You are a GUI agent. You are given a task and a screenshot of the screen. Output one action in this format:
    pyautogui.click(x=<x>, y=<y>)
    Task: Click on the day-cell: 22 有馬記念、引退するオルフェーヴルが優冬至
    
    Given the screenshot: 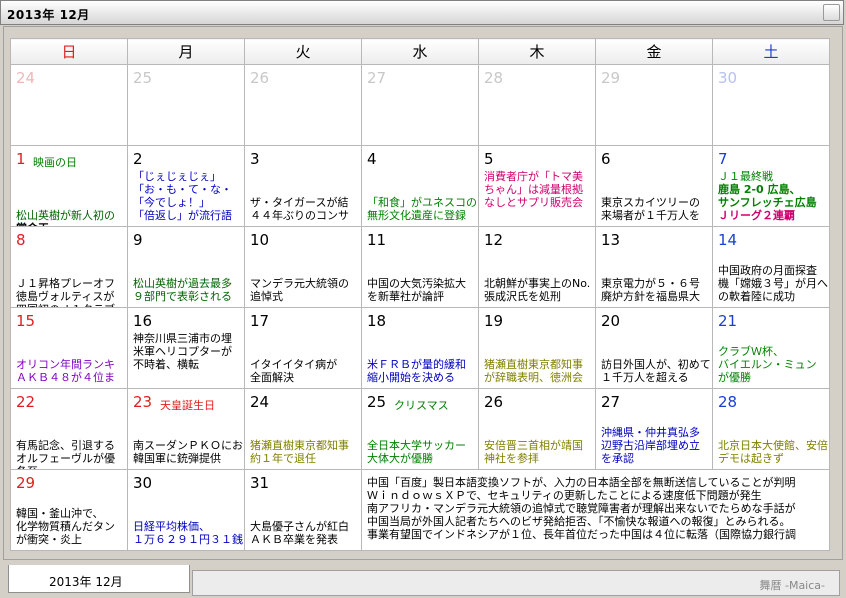 What is the action you would take?
    pyautogui.click(x=69, y=429)
    